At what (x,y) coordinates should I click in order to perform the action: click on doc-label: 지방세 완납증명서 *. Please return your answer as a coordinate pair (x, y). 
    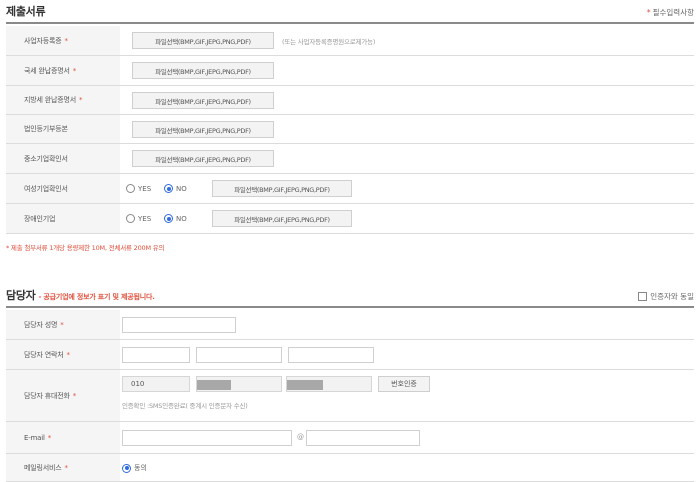
    Looking at the image, I should click on (63, 100).